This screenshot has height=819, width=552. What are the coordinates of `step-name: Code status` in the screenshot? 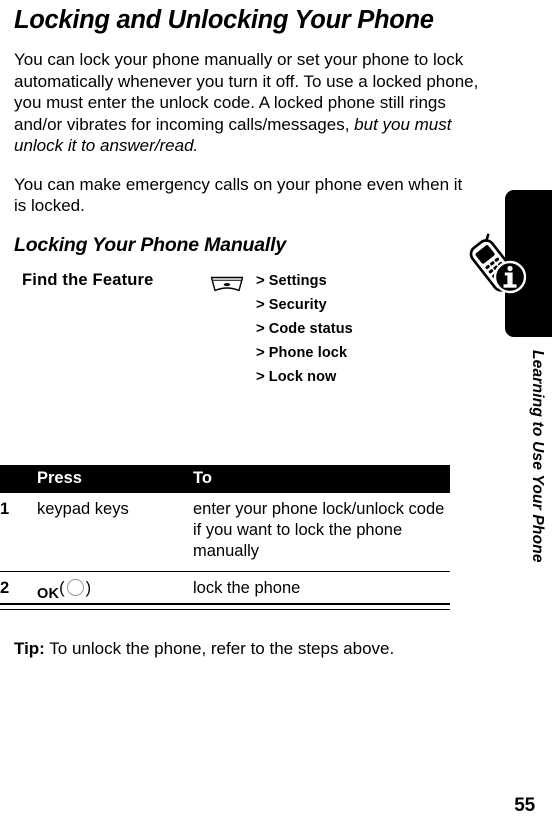 It's located at (310, 328).